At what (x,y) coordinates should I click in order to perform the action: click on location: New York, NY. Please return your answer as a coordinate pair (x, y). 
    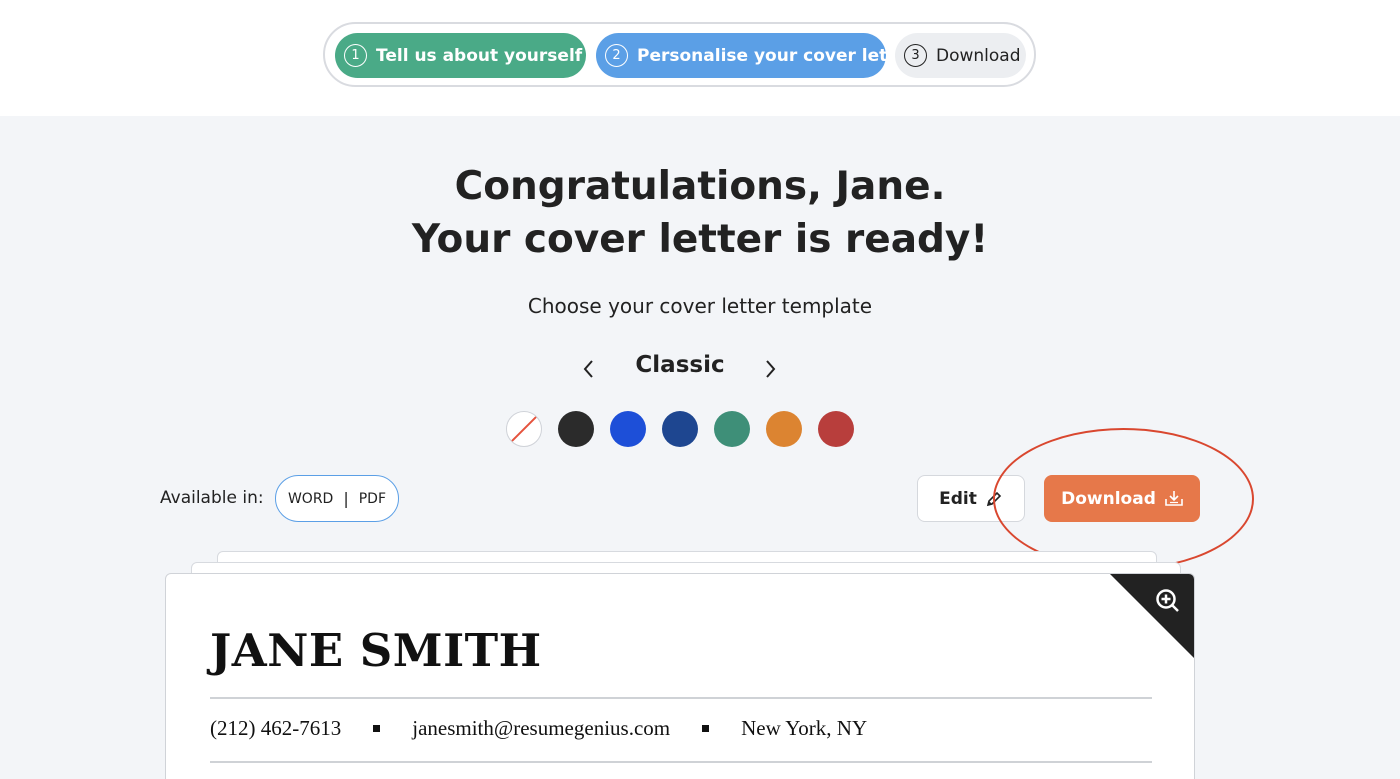
    Looking at the image, I should click on (804, 728).